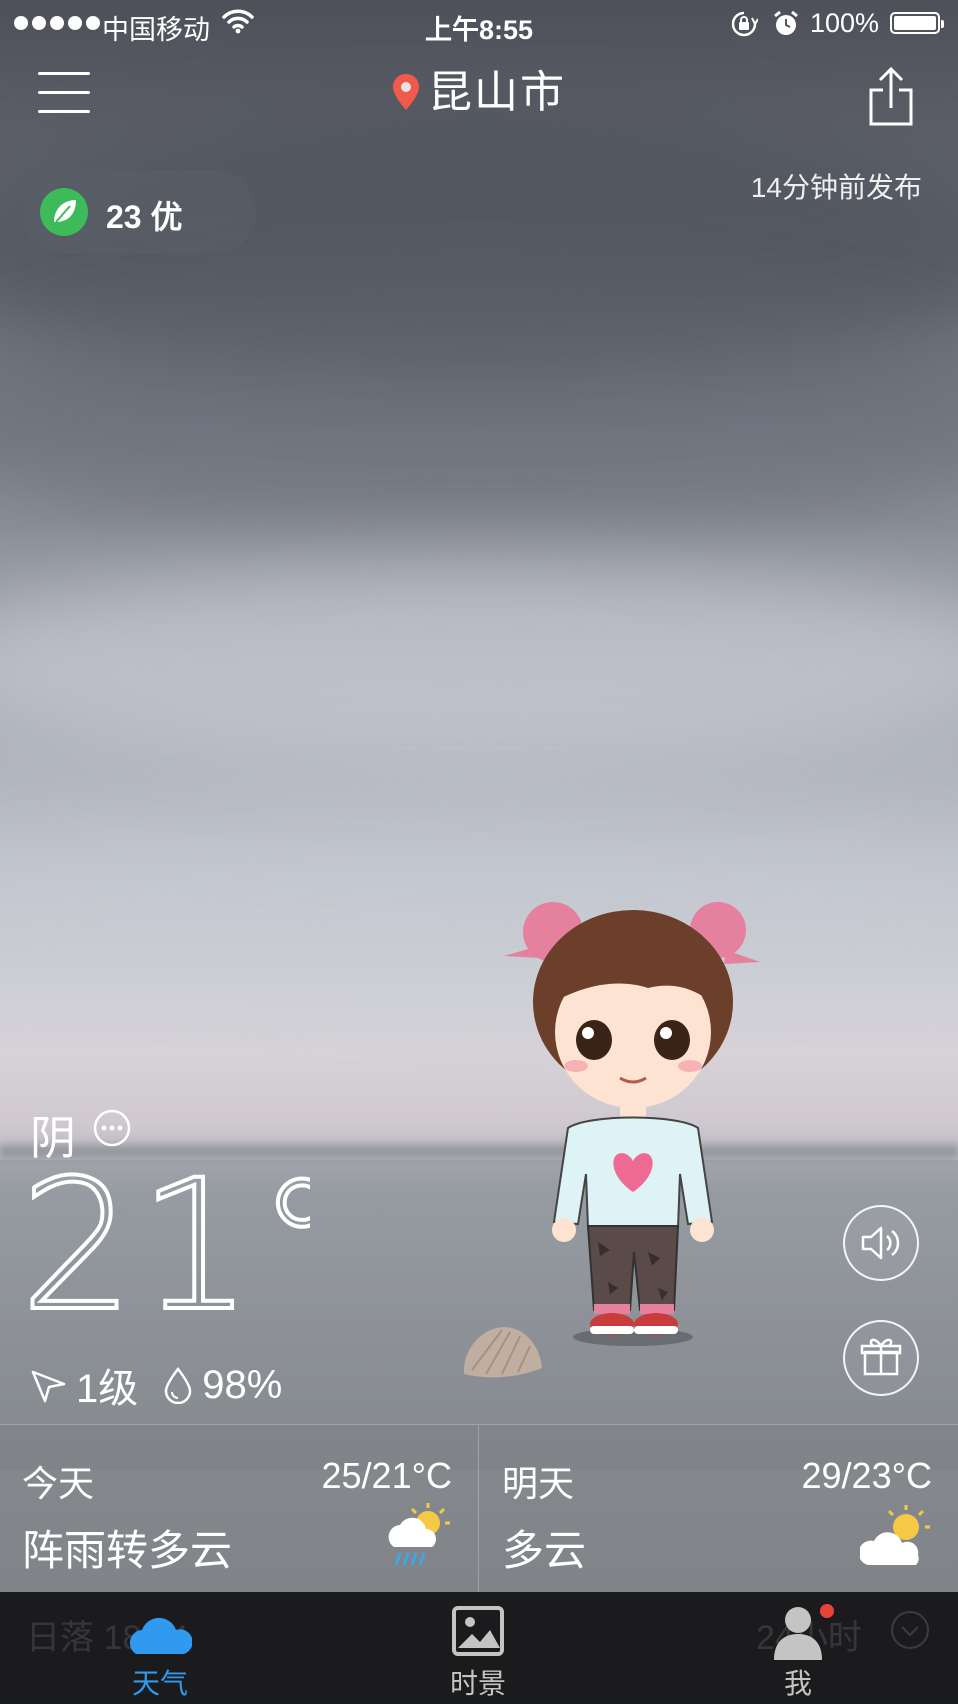 Image resolution: width=958 pixels, height=1704 pixels. Describe the element at coordinates (891, 97) in the screenshot. I see `share-button` at that location.